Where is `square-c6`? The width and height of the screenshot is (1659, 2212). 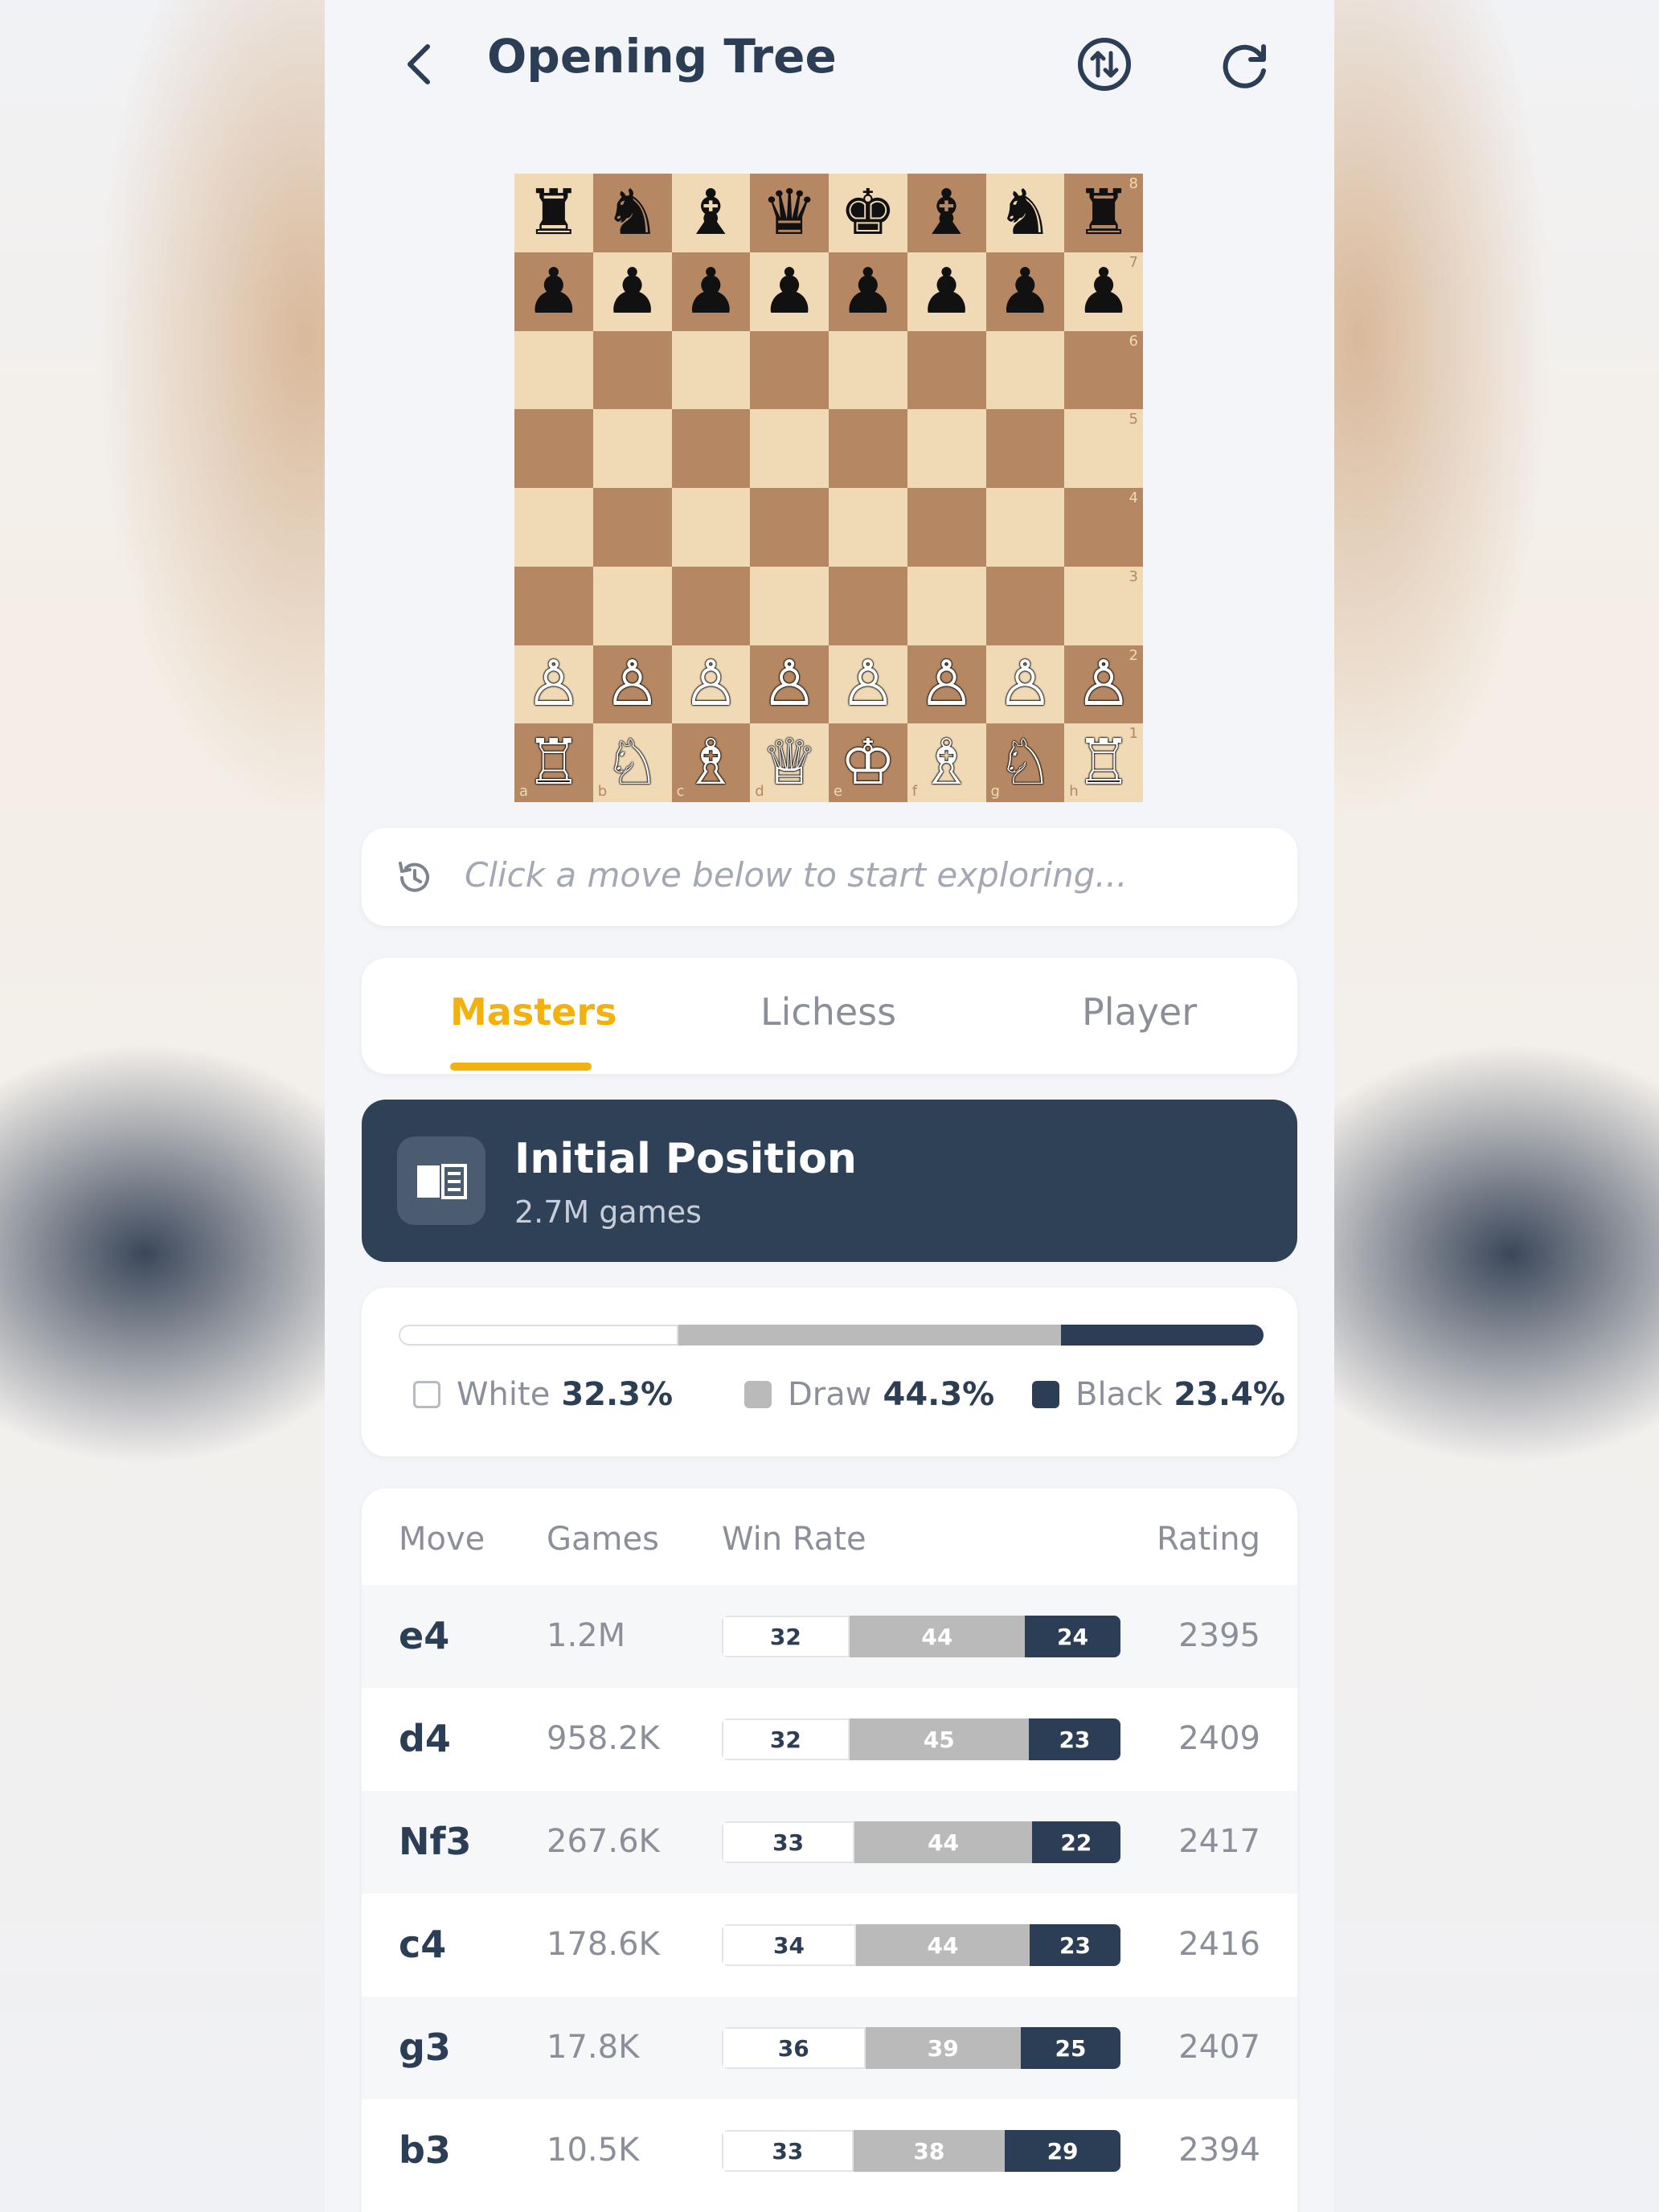 square-c6 is located at coordinates (711, 370).